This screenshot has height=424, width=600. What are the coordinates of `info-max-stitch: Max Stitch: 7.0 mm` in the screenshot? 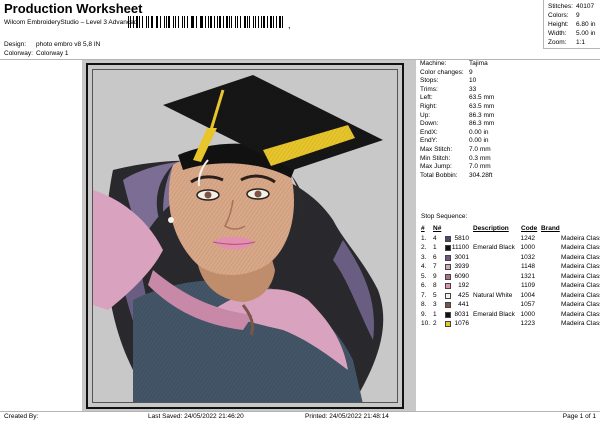 It's located at (455, 149).